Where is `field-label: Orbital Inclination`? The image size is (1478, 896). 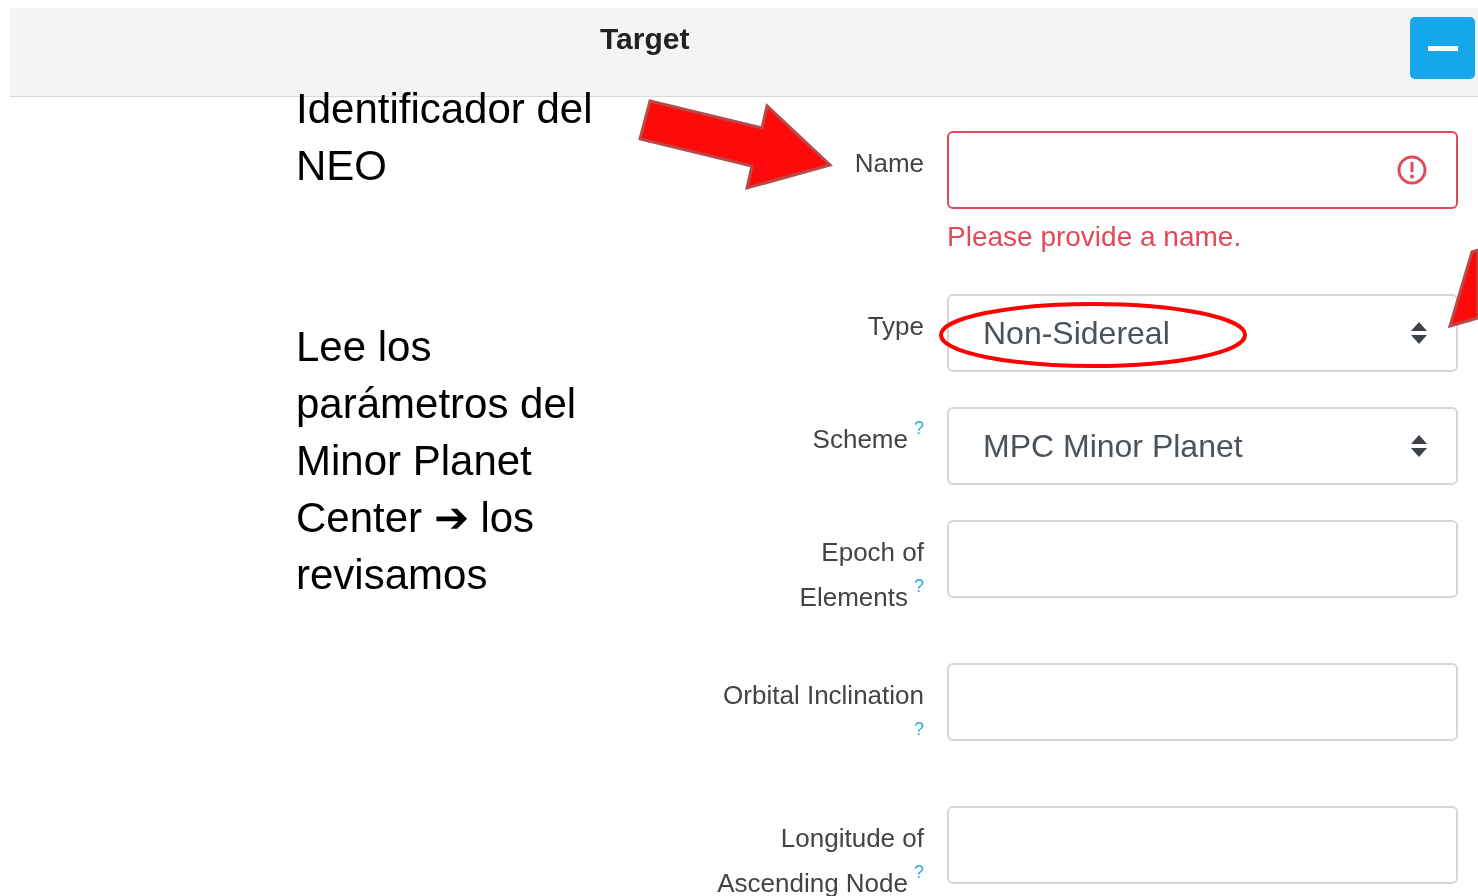
field-label: Orbital Inclination is located at coordinates (823, 695).